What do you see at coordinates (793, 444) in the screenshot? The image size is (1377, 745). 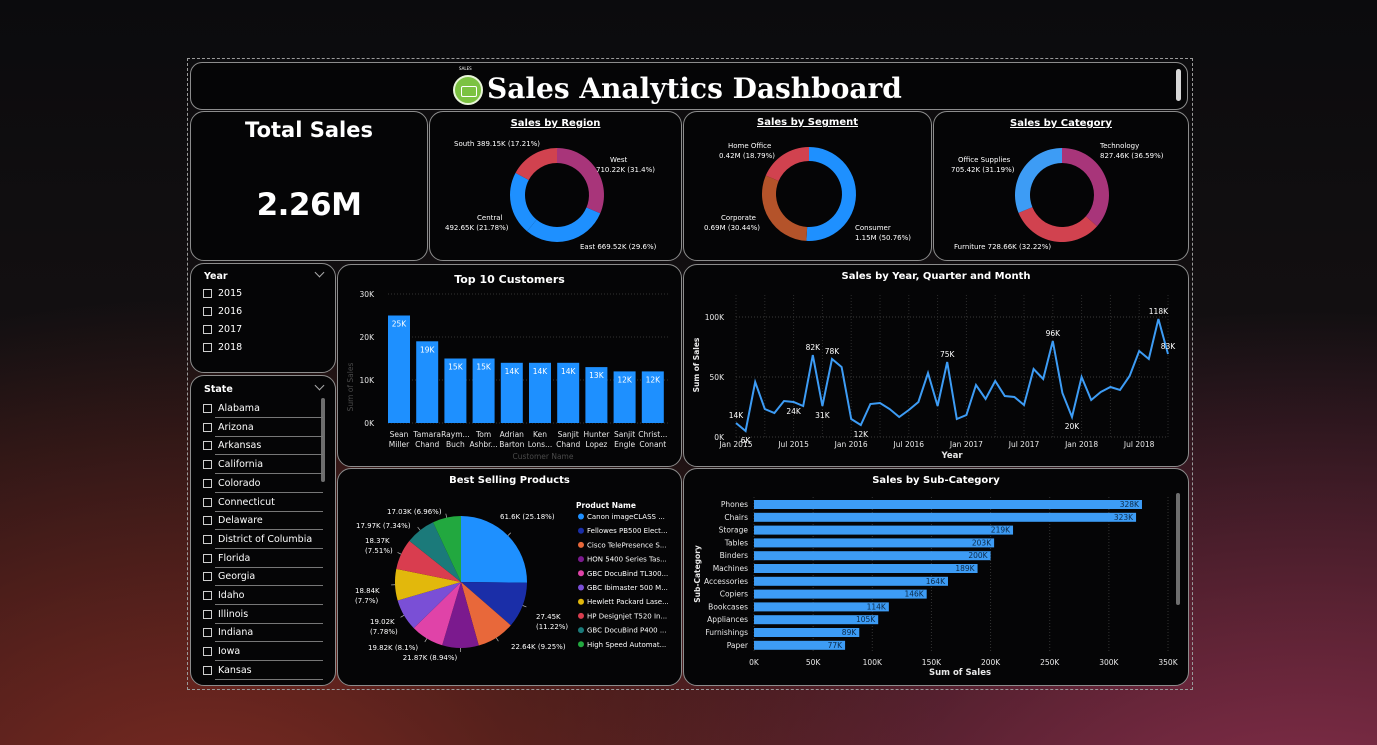 I see `x-tick: Jul 2015` at bounding box center [793, 444].